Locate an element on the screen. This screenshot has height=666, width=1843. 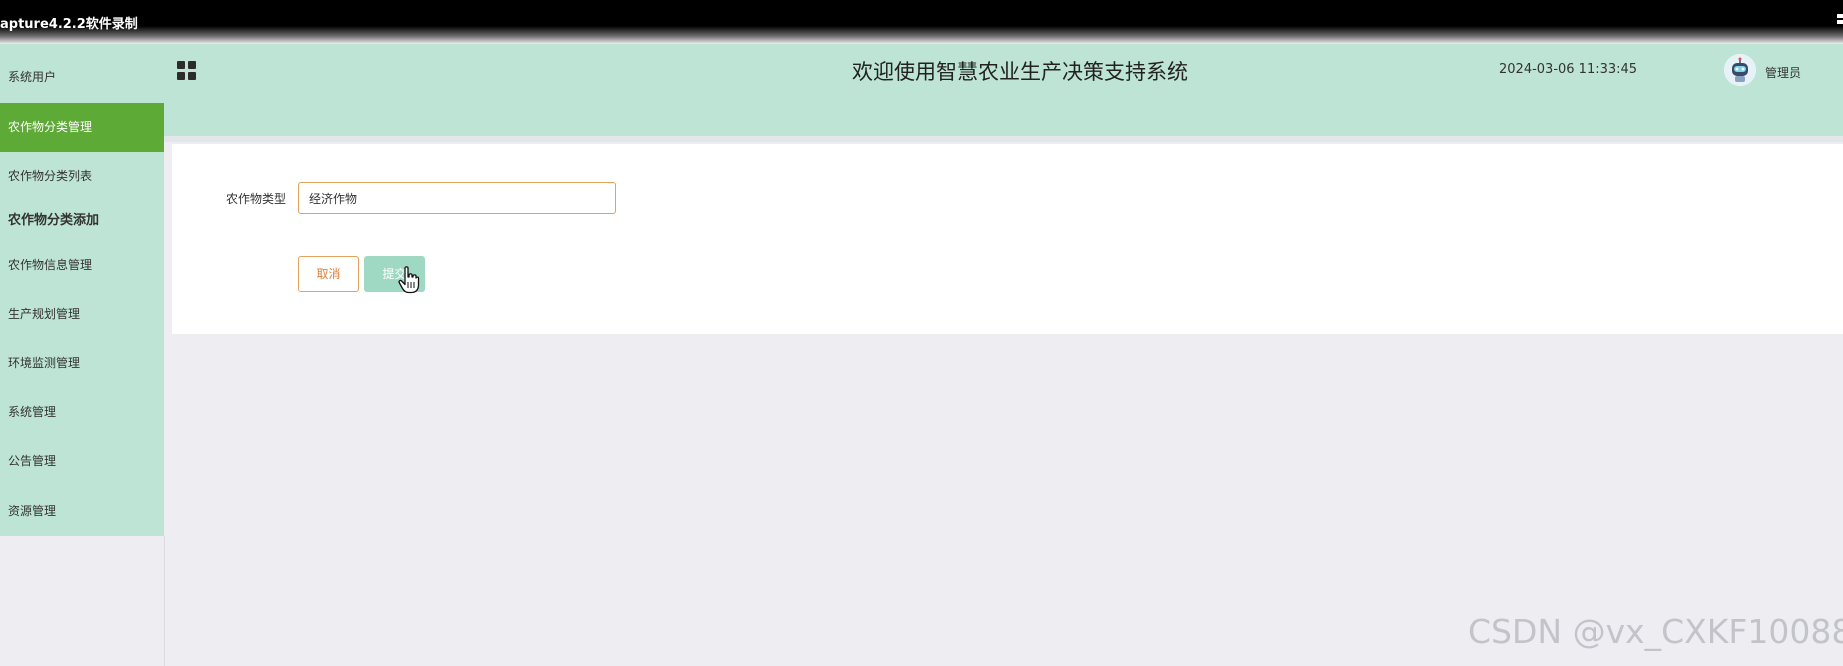
grid-menu-icon is located at coordinates (187, 71).